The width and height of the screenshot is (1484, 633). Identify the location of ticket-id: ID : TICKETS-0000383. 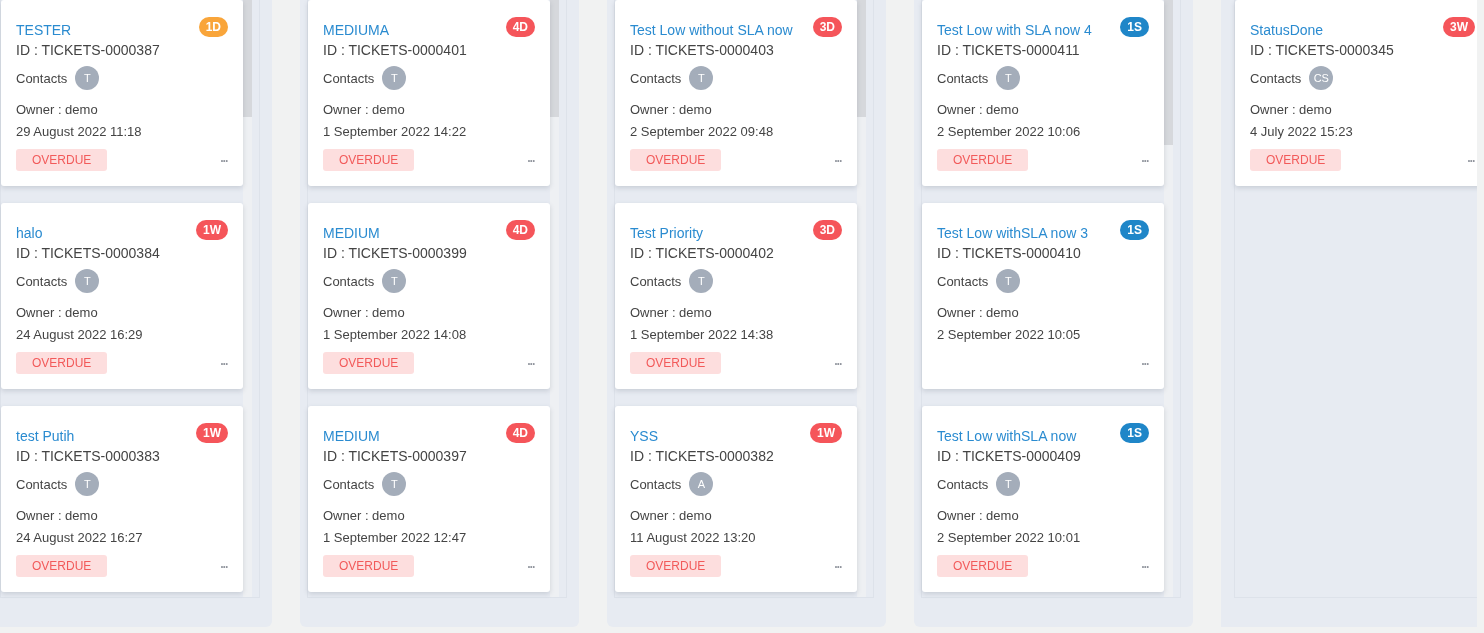
(88, 456).